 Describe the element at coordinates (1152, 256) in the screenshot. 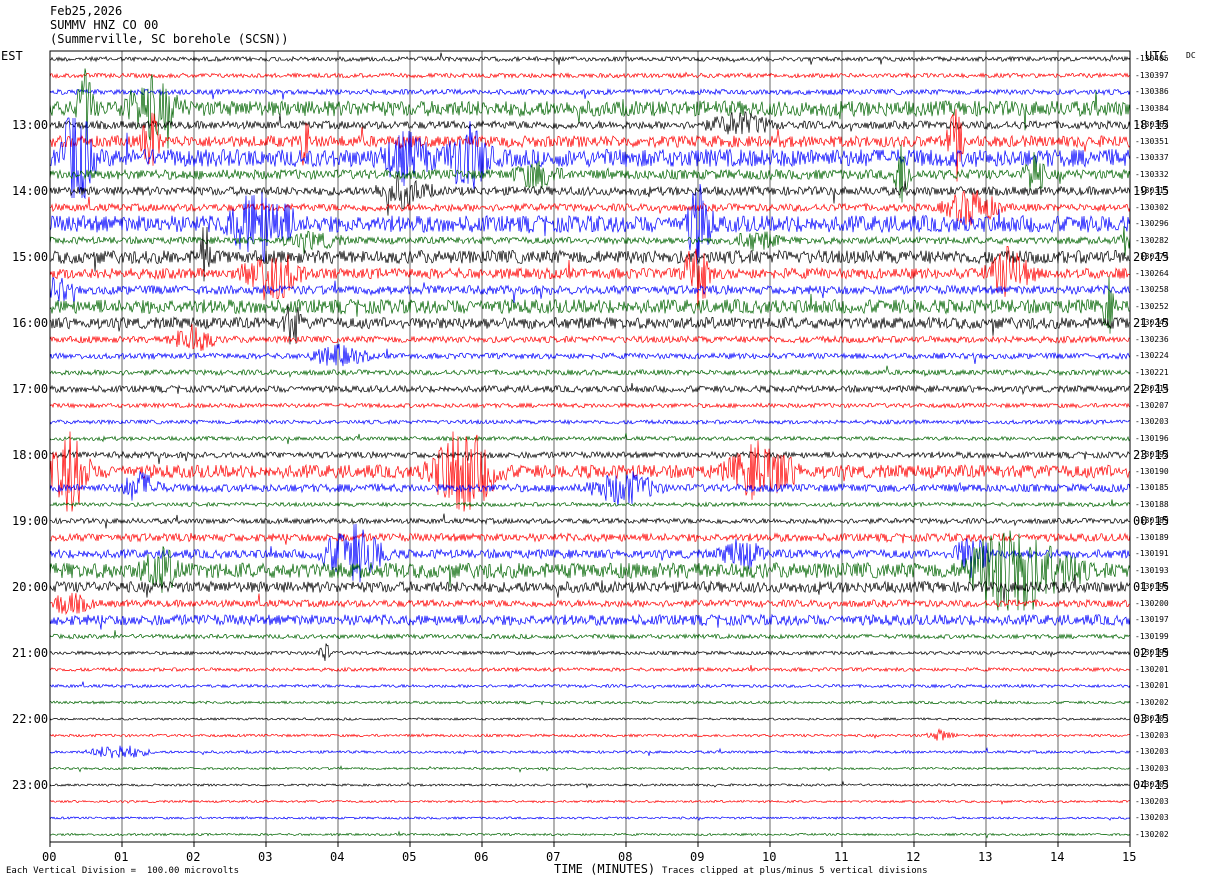

I see `dc-offset-13: -130274` at that location.